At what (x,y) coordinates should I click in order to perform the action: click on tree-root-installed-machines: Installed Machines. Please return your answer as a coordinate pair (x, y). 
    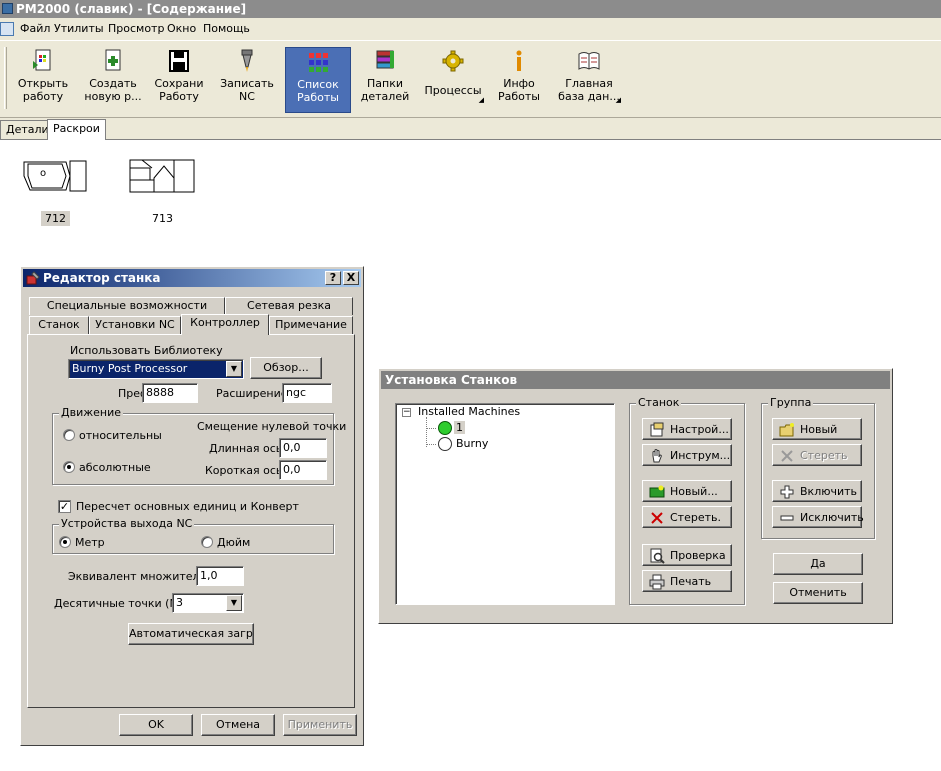
    Looking at the image, I should click on (469, 411).